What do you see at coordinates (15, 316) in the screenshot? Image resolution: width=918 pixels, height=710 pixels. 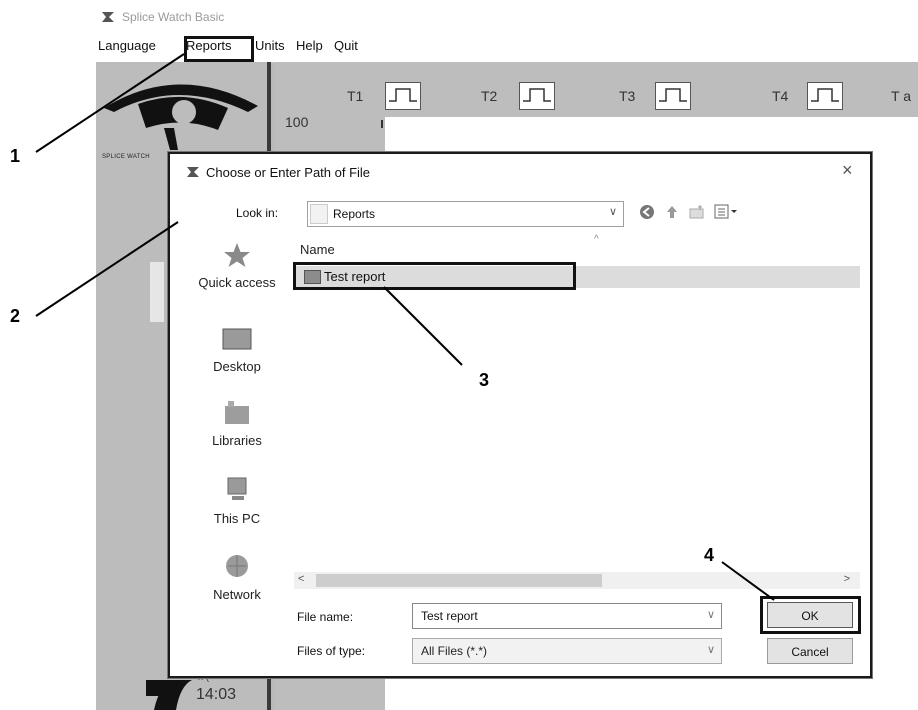 I see `callout-2: 2` at bounding box center [15, 316].